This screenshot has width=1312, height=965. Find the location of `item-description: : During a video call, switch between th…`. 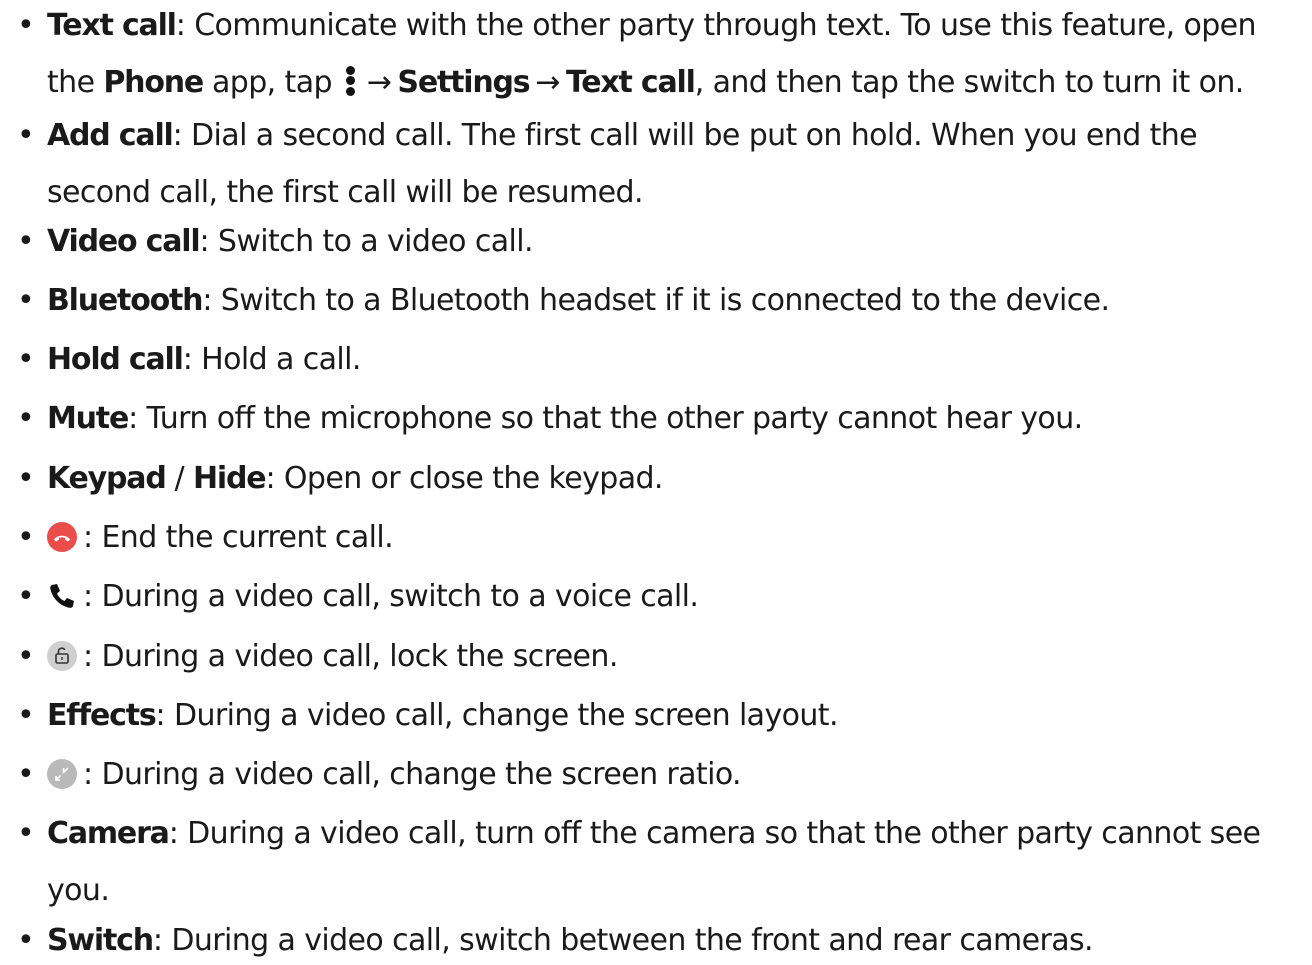

item-description: : During a video call, switch between th… is located at coordinates (623, 940).